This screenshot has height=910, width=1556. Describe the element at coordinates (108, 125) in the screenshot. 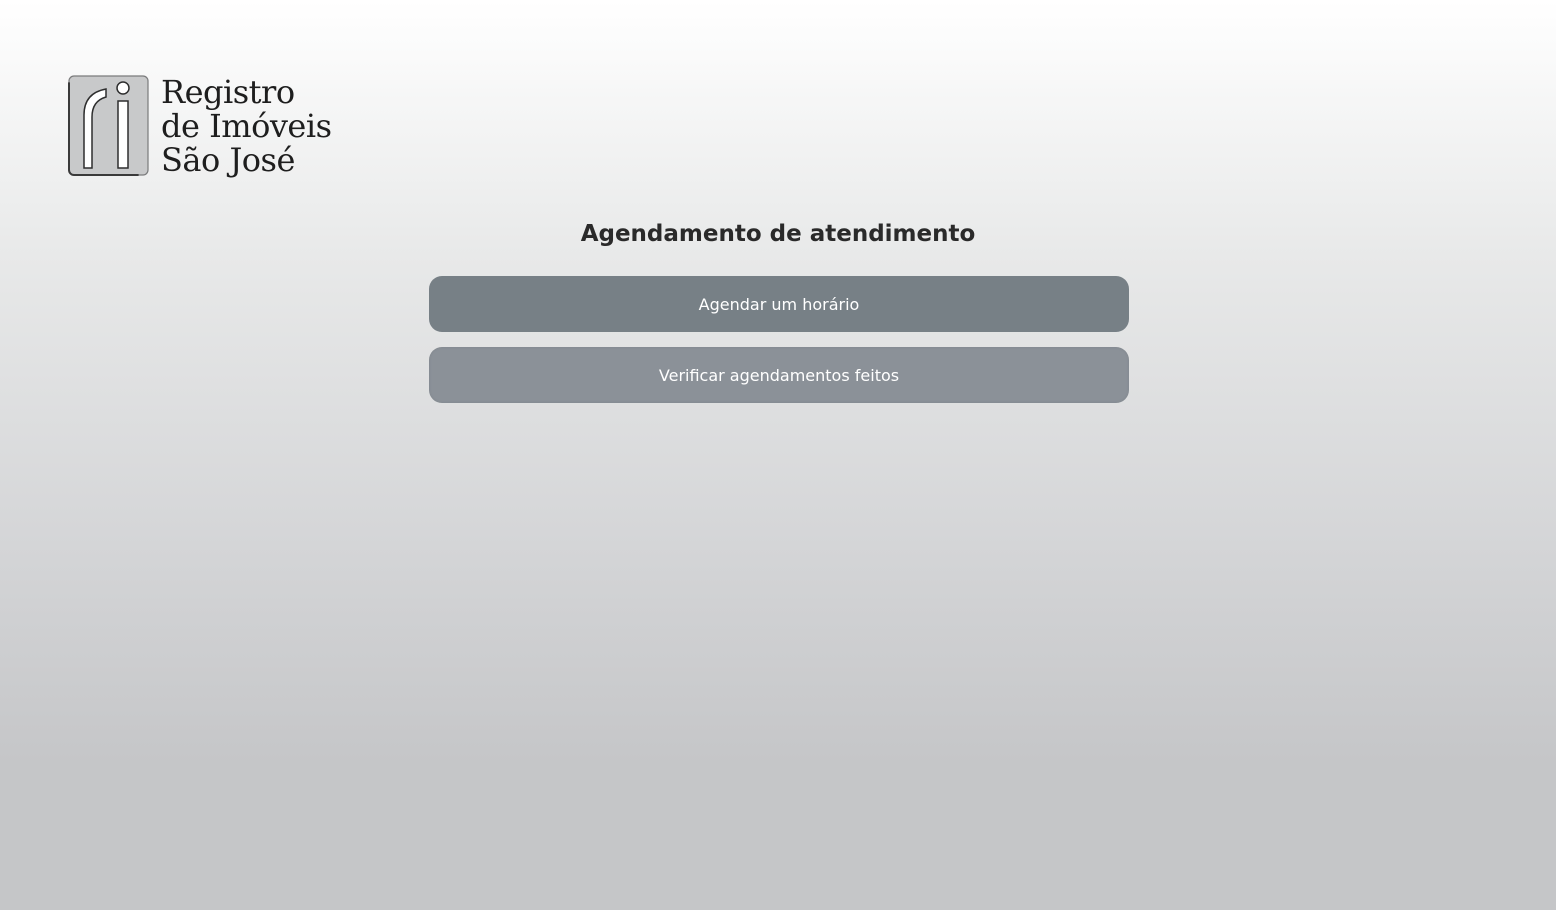

I see `ri-monogram-icon` at that location.